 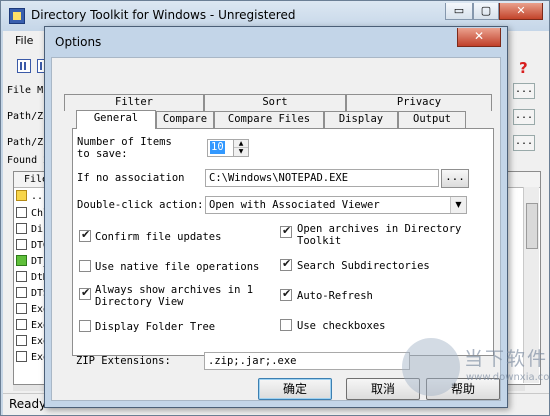 What do you see at coordinates (26, 160) in the screenshot?
I see `found-count-label: Found 2` at bounding box center [26, 160].